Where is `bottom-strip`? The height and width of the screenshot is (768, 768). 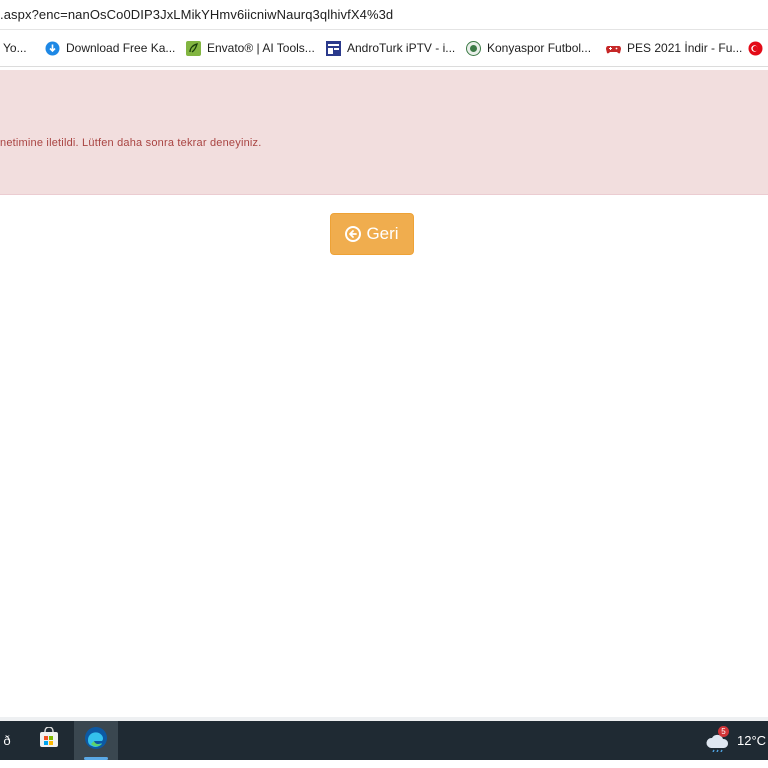
bottom-strip is located at coordinates (384, 764).